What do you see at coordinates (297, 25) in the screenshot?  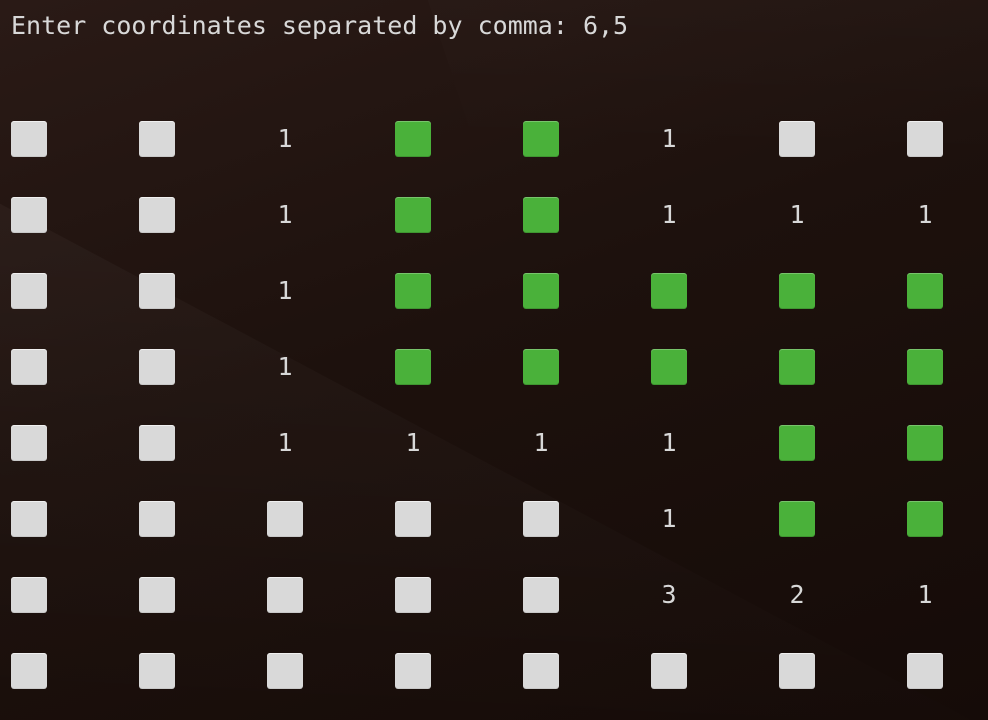 I see `prompt-text: Enter coordinates separated by comma:` at bounding box center [297, 25].